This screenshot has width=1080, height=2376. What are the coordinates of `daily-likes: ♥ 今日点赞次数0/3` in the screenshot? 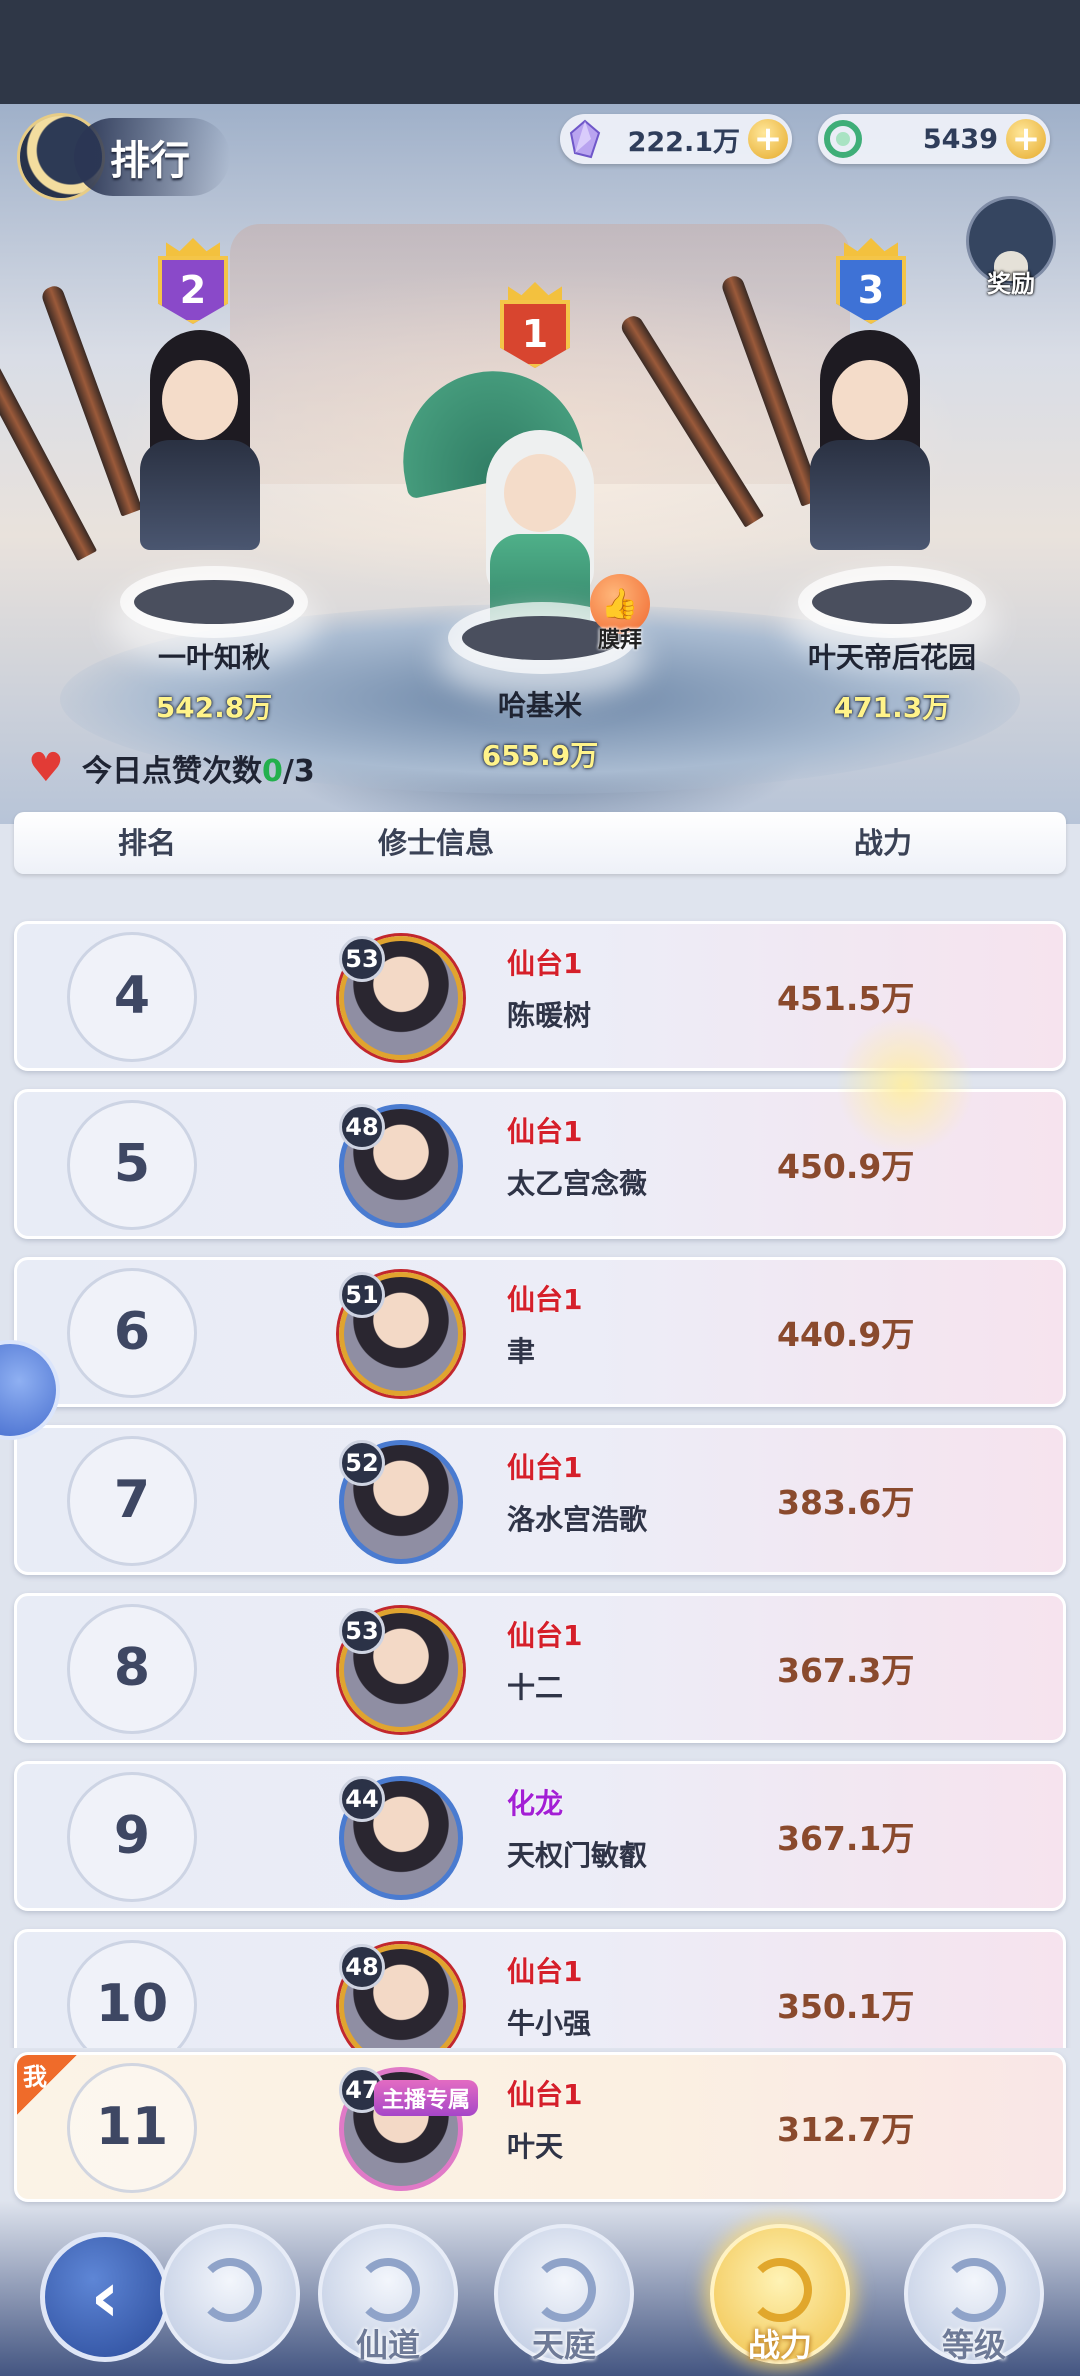 It's located at (171, 768).